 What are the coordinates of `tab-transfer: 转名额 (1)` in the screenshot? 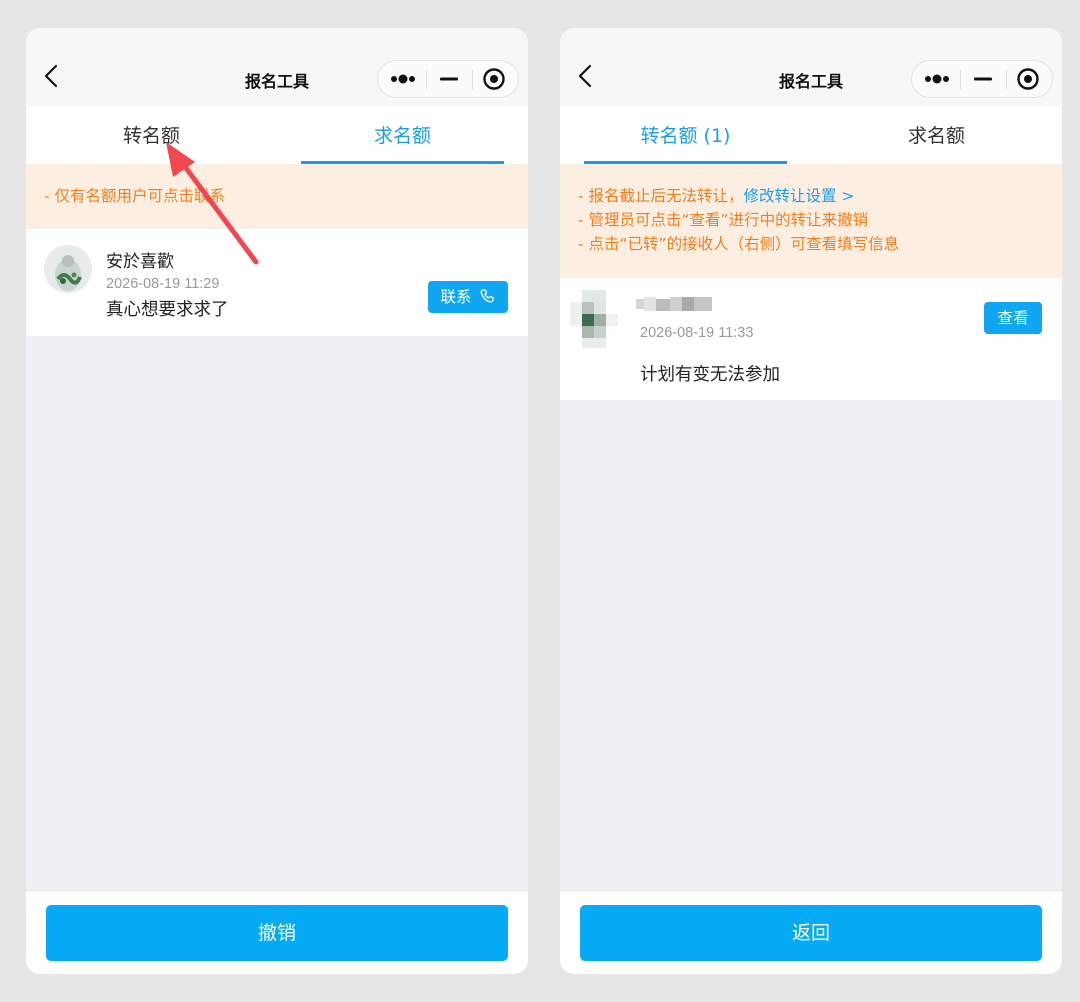 It's located at (685, 135).